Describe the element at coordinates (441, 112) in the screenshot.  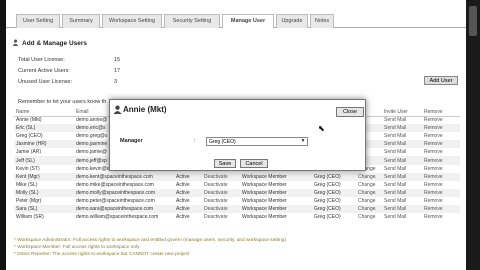
I see `col-remove: Remove` at that location.